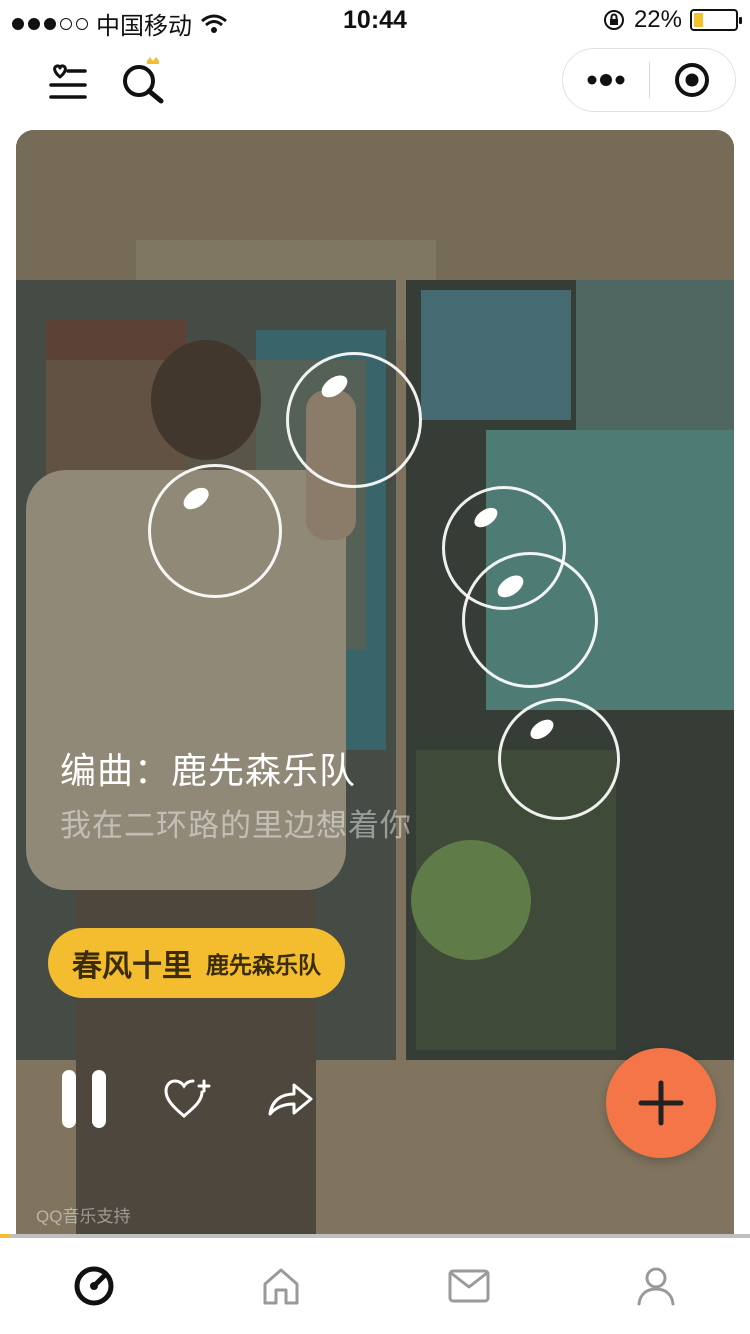 The height and width of the screenshot is (1334, 750). I want to click on mail-icon, so click(469, 1286).